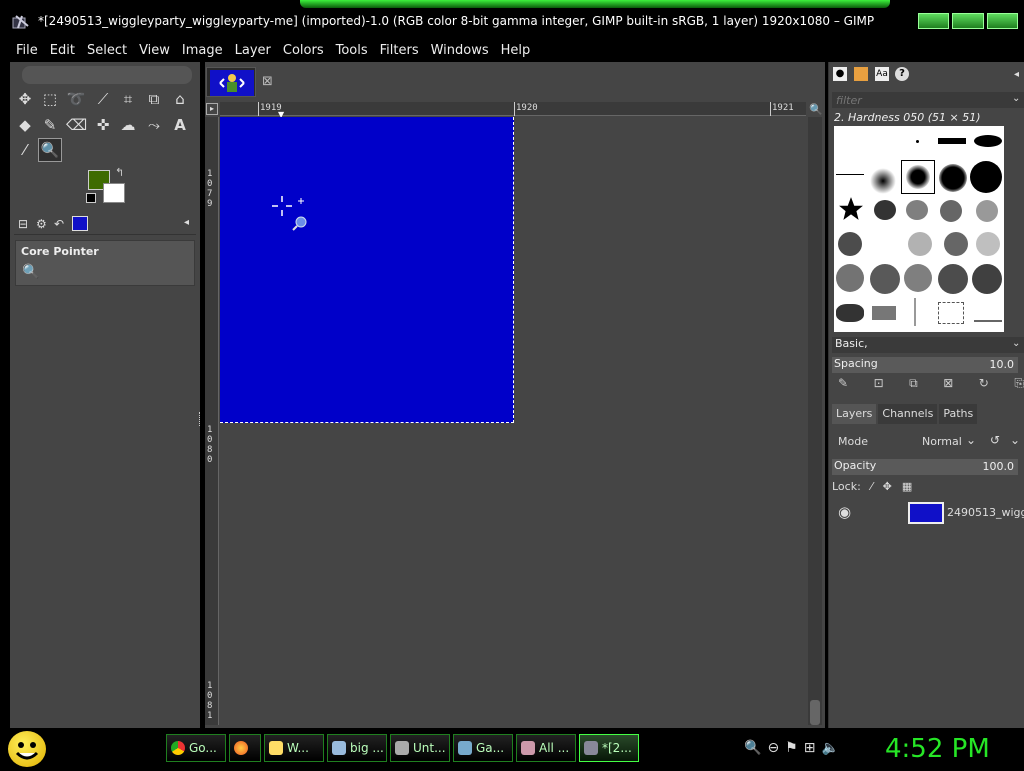  What do you see at coordinates (913, 384) in the screenshot?
I see `duplicate-brush-icon: ⧉` at bounding box center [913, 384].